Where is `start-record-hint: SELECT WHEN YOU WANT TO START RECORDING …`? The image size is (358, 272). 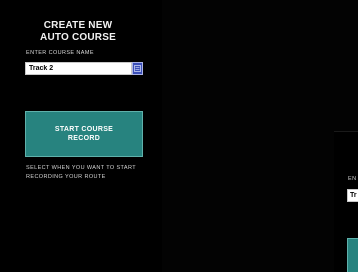 start-record-hint: SELECT WHEN YOU WANT TO START RECORDING … is located at coordinates (81, 172).